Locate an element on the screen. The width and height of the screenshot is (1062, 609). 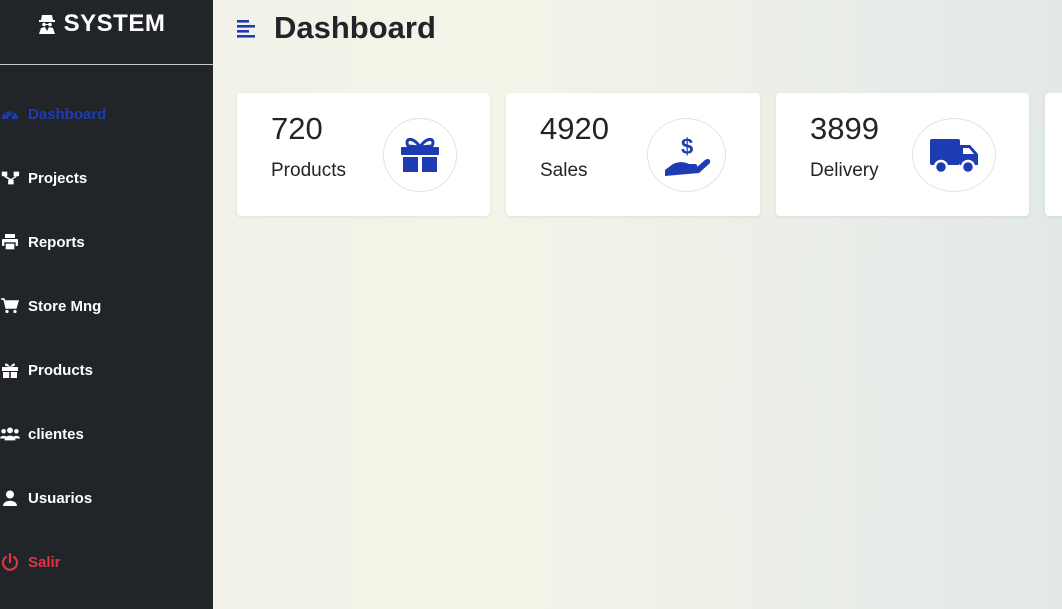
sidebar-item-label: Dashboard is located at coordinates (67, 114).